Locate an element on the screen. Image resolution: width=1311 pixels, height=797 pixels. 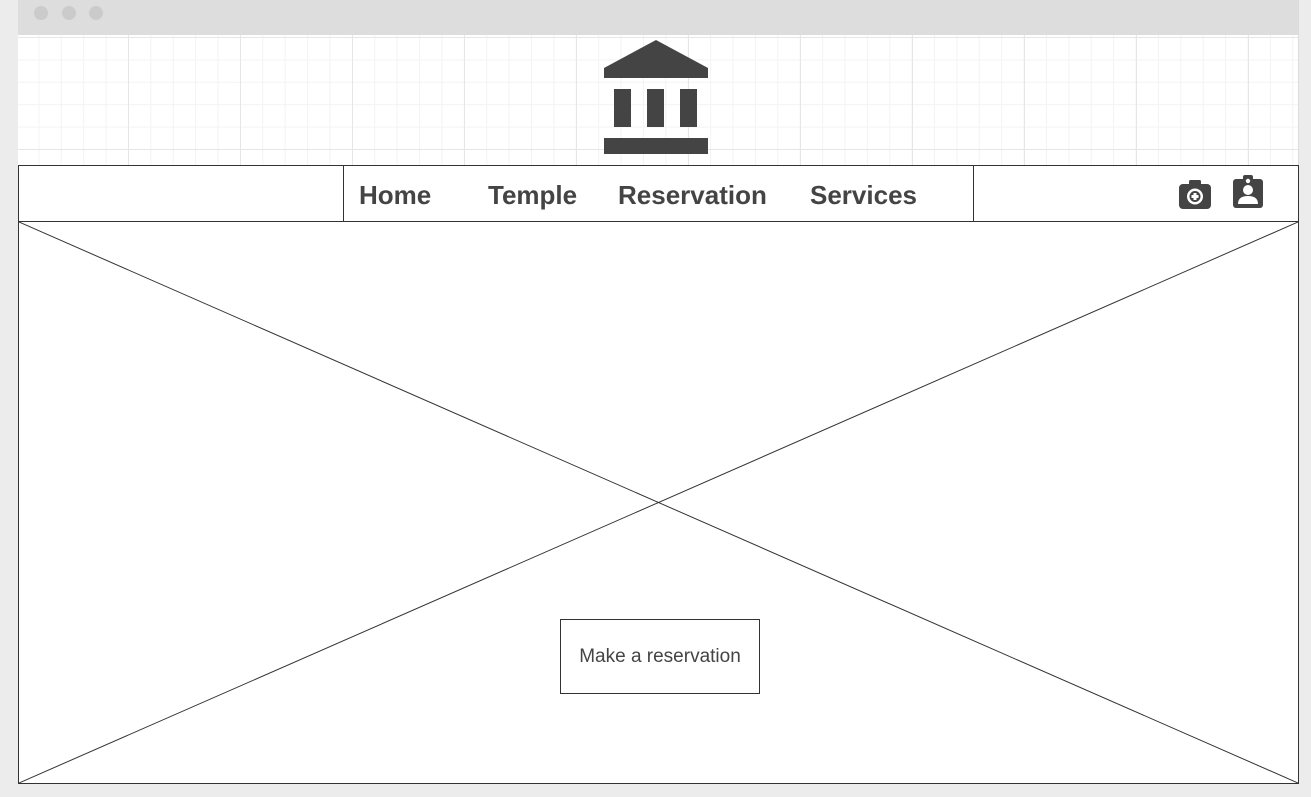
bank-building-icon is located at coordinates (656, 98).